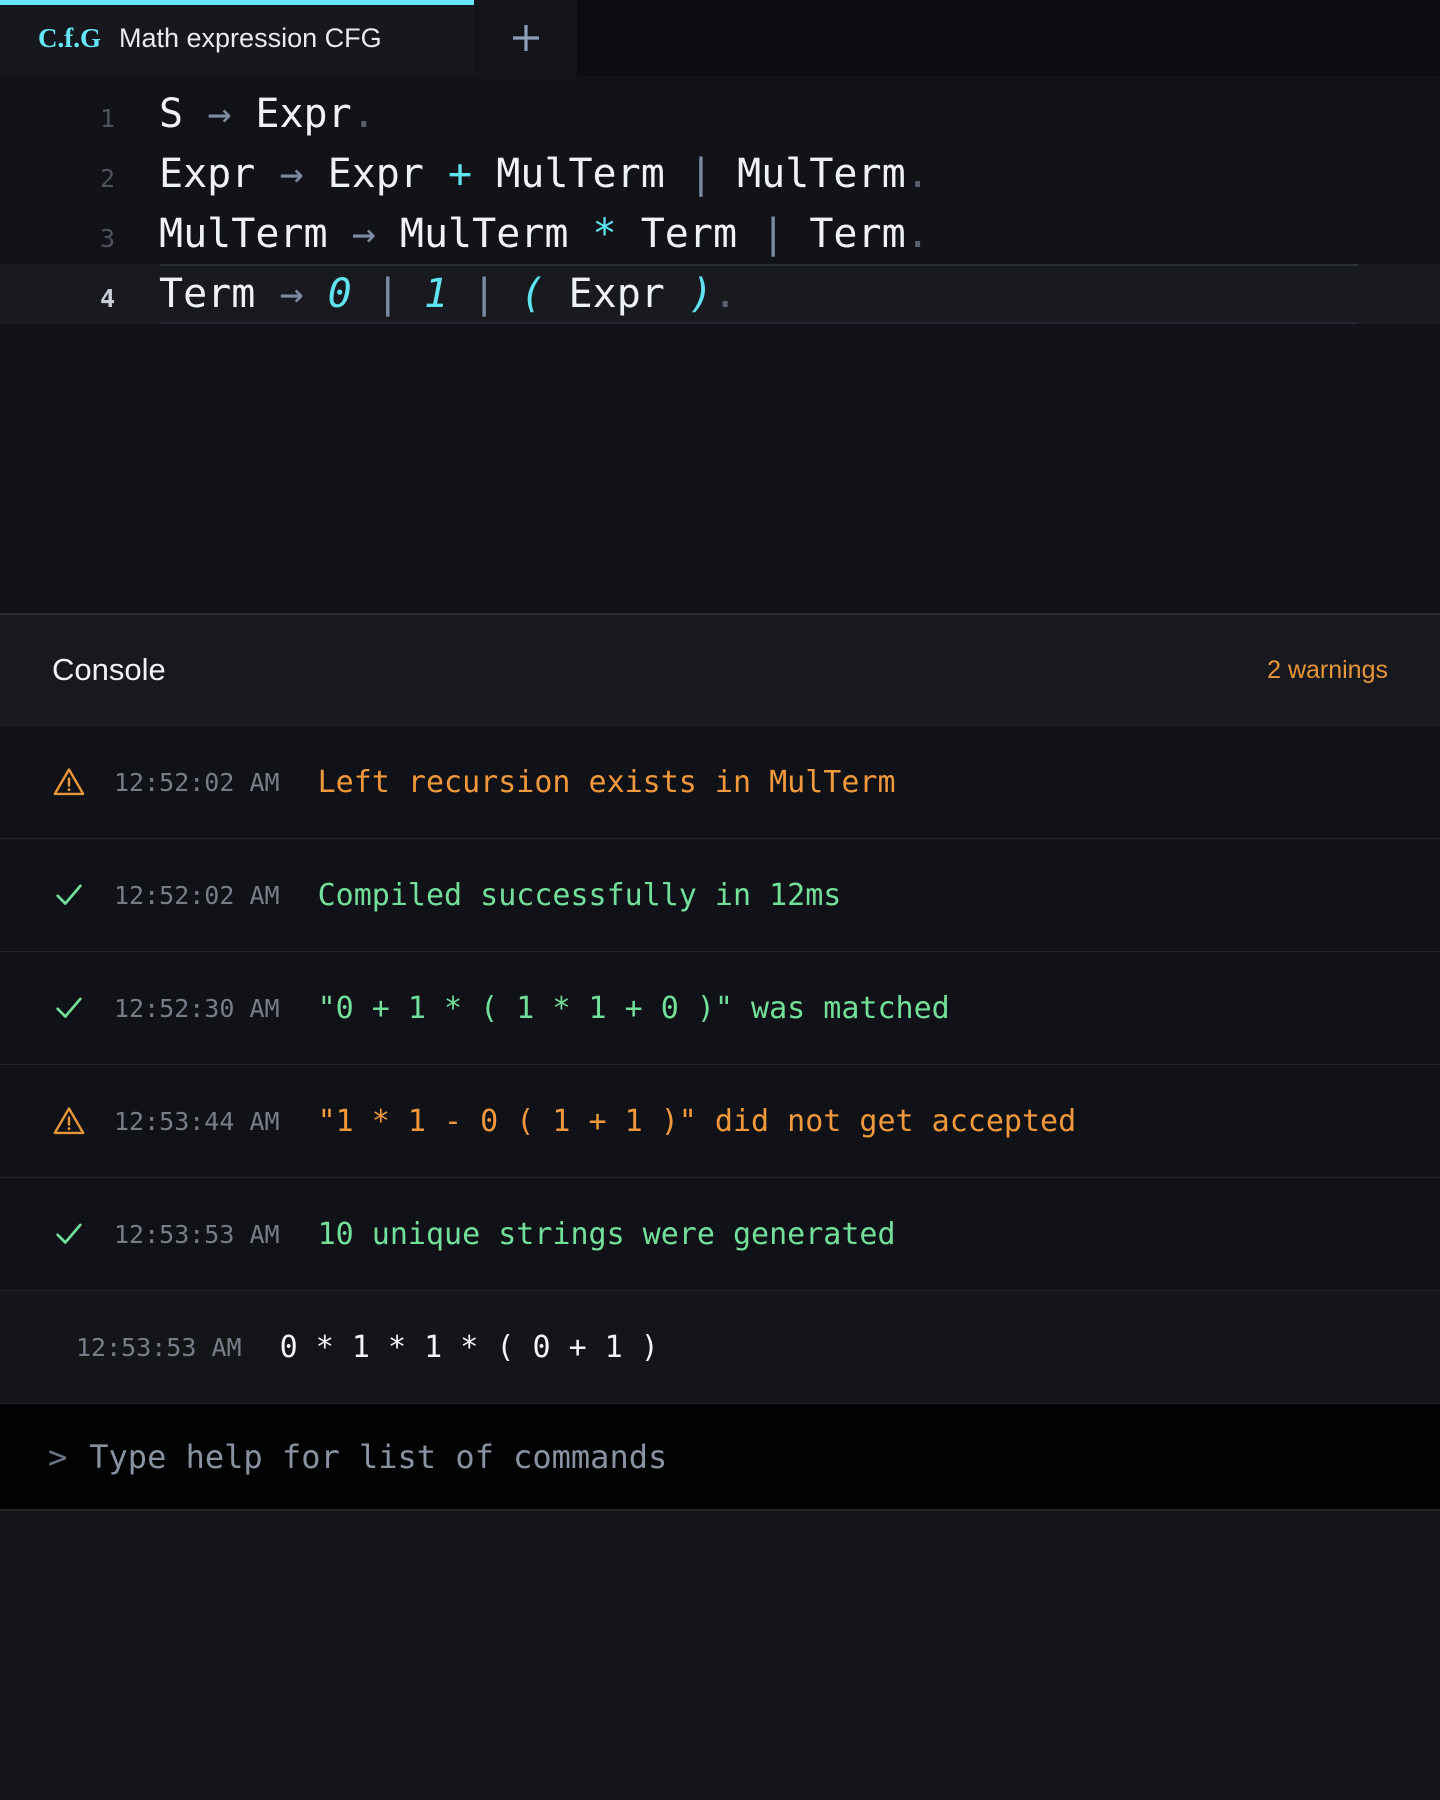 This screenshot has height=1800, width=1440. I want to click on console-header: Console 2 warnings, so click(720, 670).